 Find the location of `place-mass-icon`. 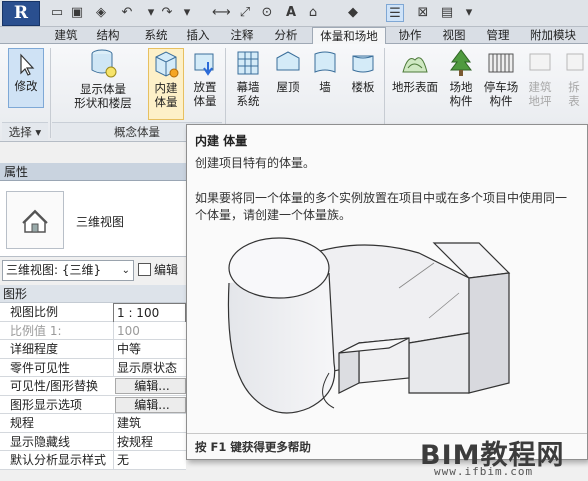

place-mass-icon is located at coordinates (204, 64).